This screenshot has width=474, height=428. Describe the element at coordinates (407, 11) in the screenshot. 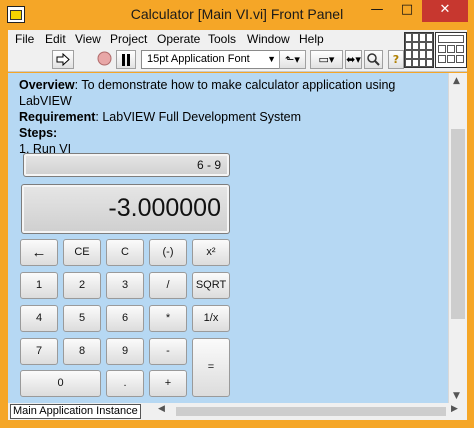

I see `maximize-button: □` at that location.